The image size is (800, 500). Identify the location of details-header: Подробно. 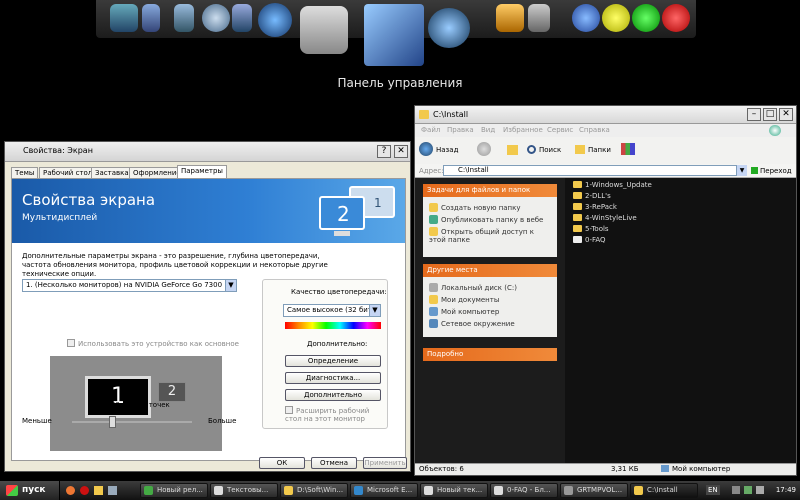
(490, 354).